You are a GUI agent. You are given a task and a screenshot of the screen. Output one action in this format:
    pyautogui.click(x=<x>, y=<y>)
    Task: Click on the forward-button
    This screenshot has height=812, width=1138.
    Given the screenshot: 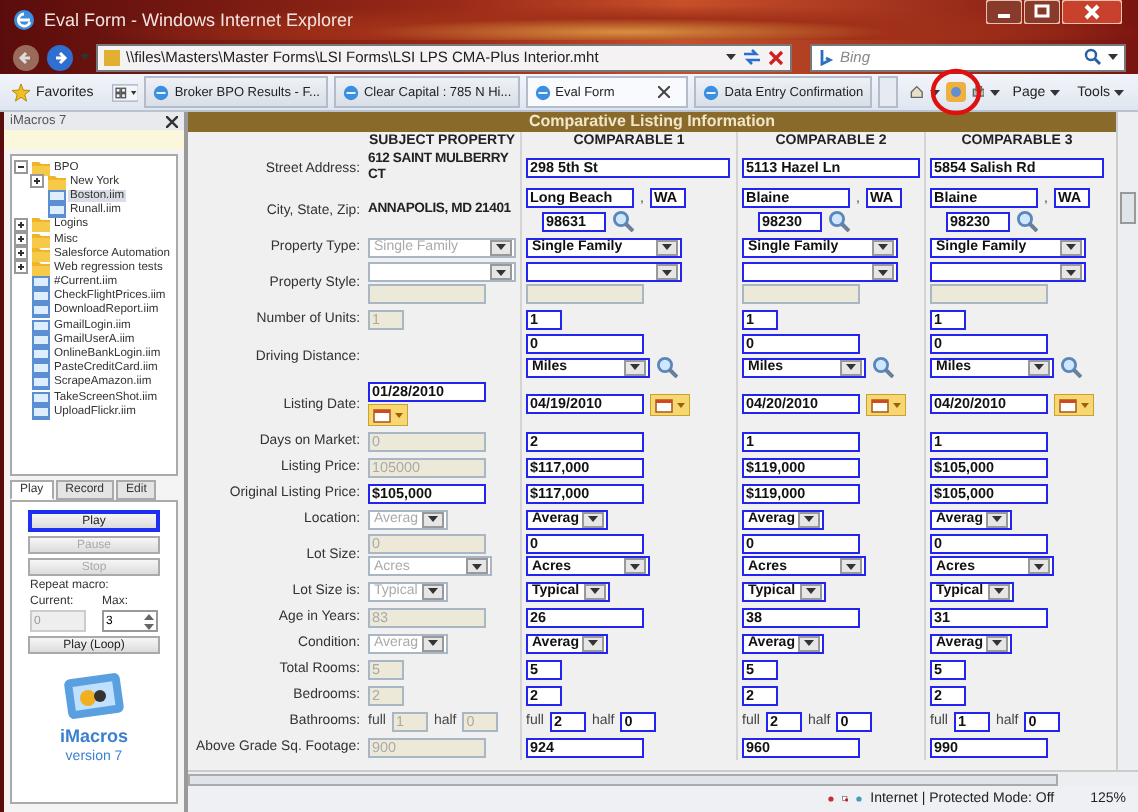 What is the action you would take?
    pyautogui.click(x=60, y=57)
    